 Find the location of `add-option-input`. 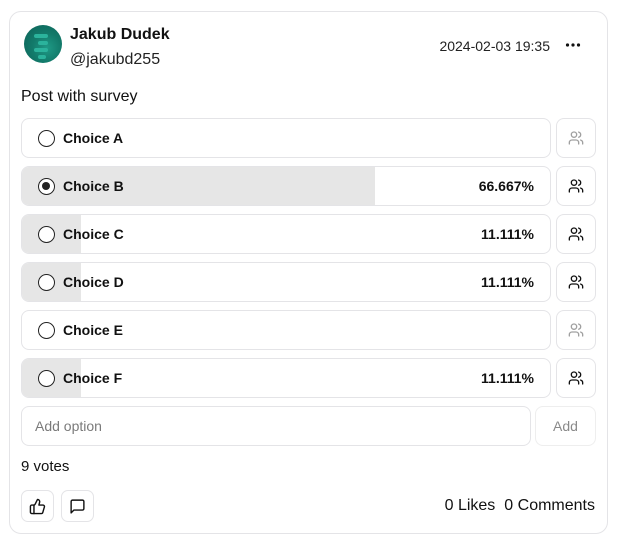

add-option-input is located at coordinates (276, 426).